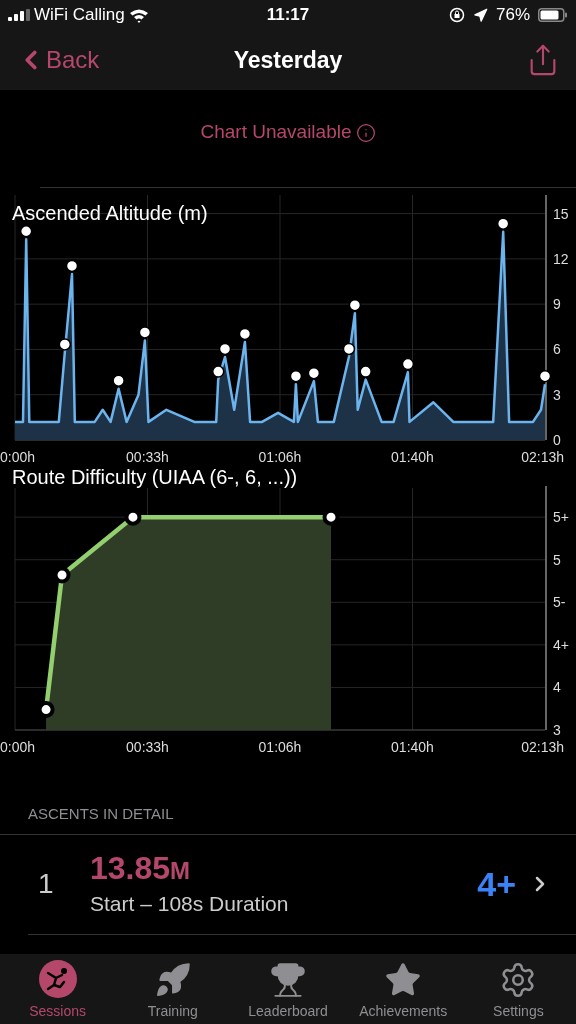 The width and height of the screenshot is (576, 1024). Describe the element at coordinates (79, 15) in the screenshot. I see `carrier-label: WiFi Calling` at that location.